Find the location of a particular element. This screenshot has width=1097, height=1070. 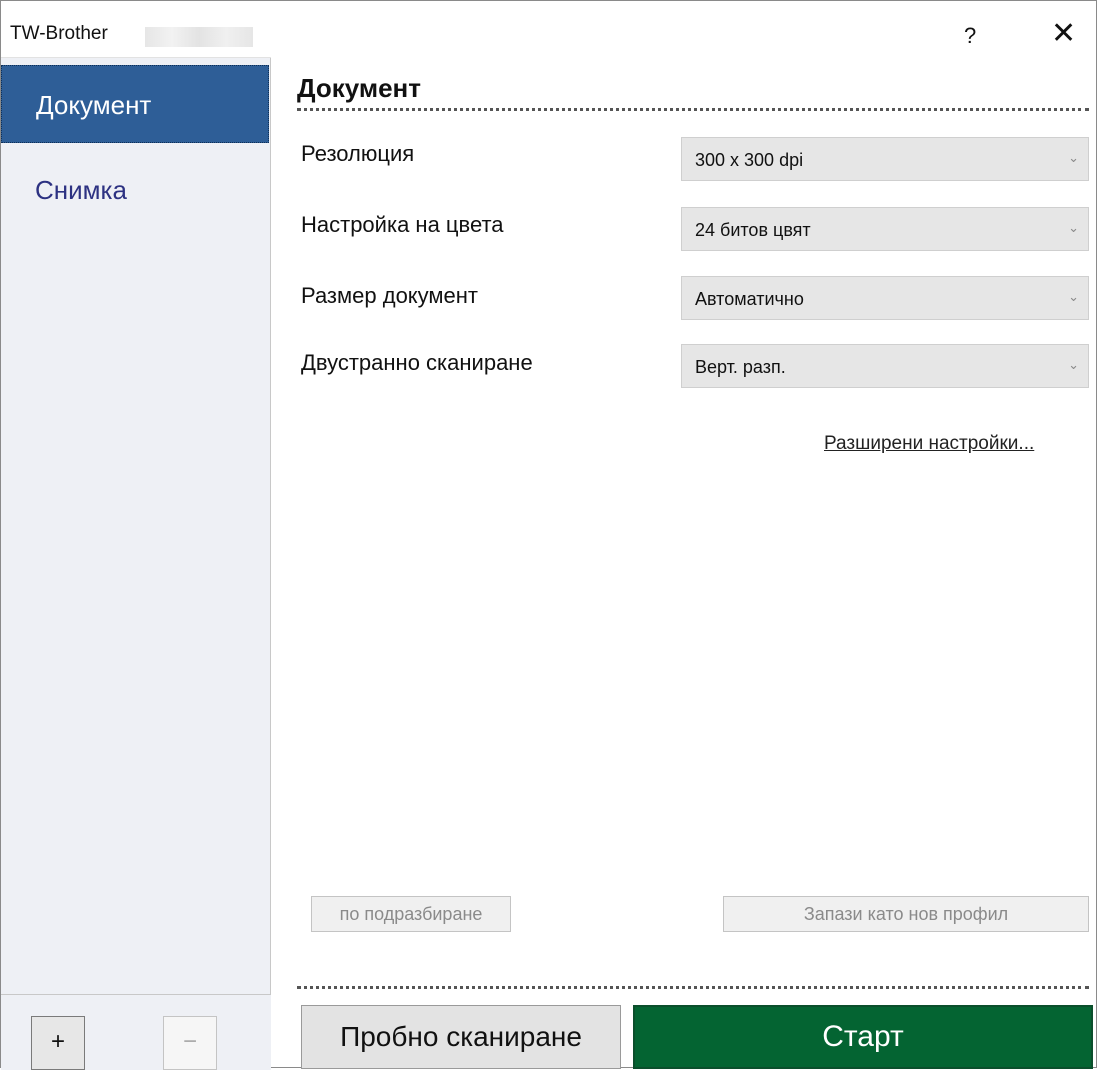

remove-profile-button: − is located at coordinates (190, 1043).